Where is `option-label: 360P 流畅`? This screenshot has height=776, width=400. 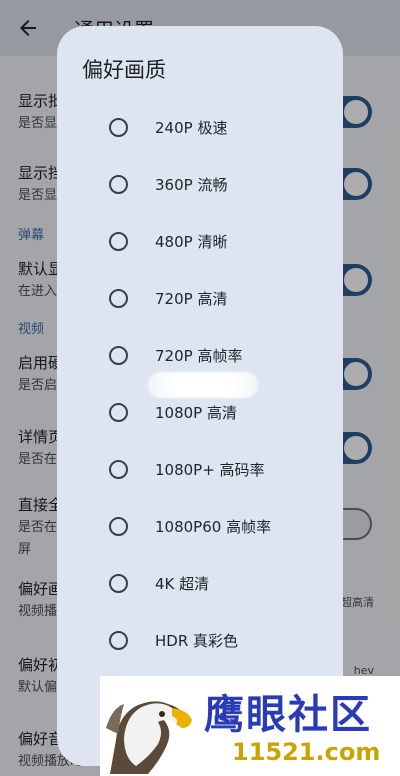 option-label: 360P 流畅 is located at coordinates (191, 185).